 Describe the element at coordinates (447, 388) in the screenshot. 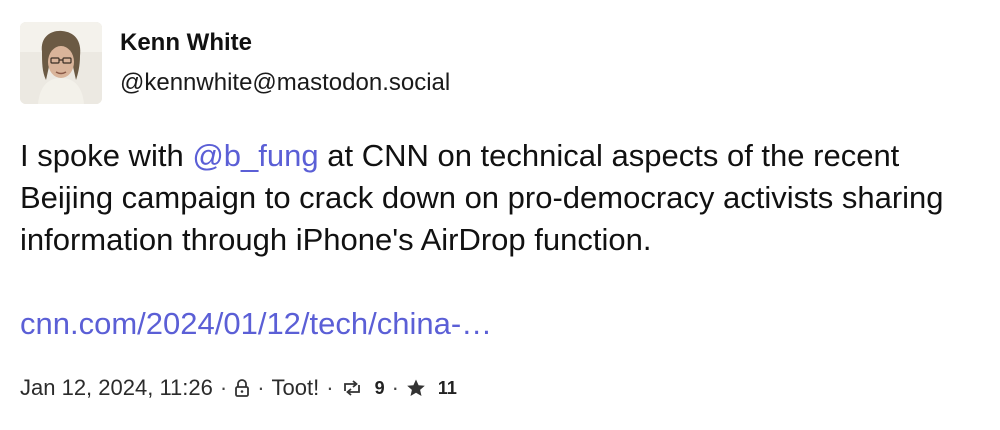

I see `favourite-count: 11` at that location.